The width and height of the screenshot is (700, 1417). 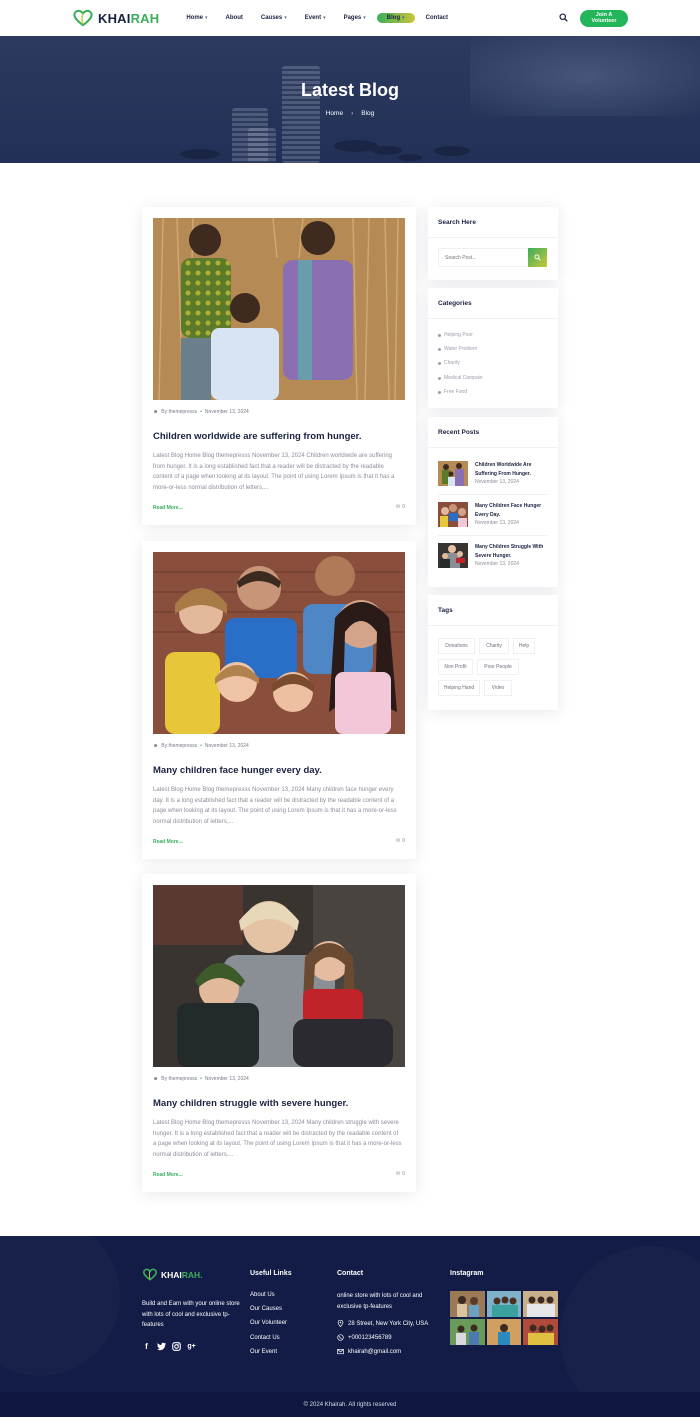 What do you see at coordinates (268, 1323) in the screenshot?
I see `footer-link: Our Volunteer` at bounding box center [268, 1323].